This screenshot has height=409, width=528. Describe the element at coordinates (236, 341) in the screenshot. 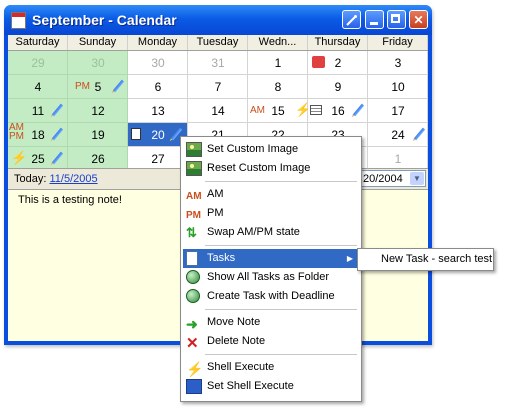

I see `menu-item-label: Delete Note` at that location.